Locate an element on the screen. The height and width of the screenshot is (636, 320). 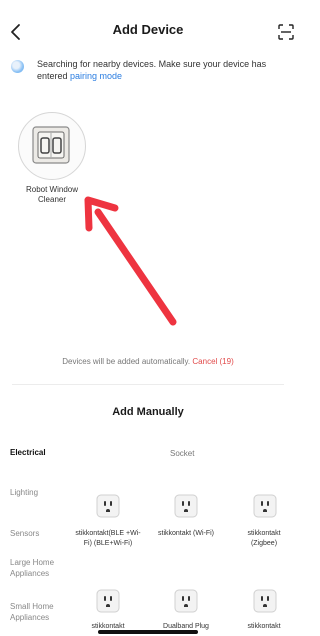
section-heading-socket: Socket is located at coordinates (182, 453).